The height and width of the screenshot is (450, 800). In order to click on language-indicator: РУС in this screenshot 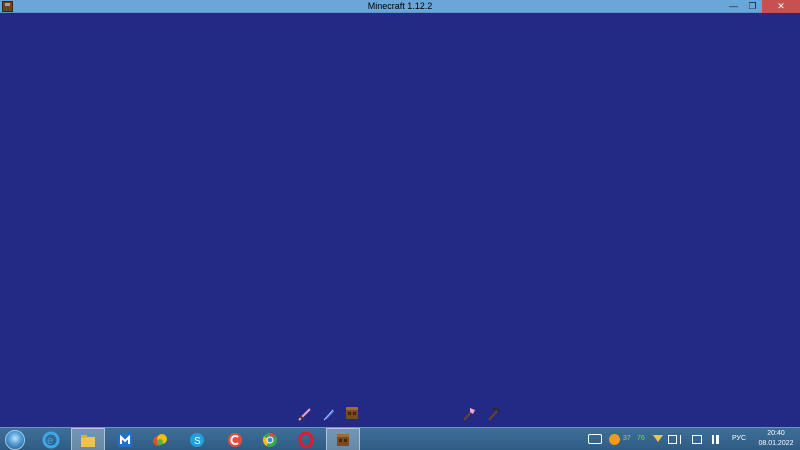, I will do `click(739, 438)`.